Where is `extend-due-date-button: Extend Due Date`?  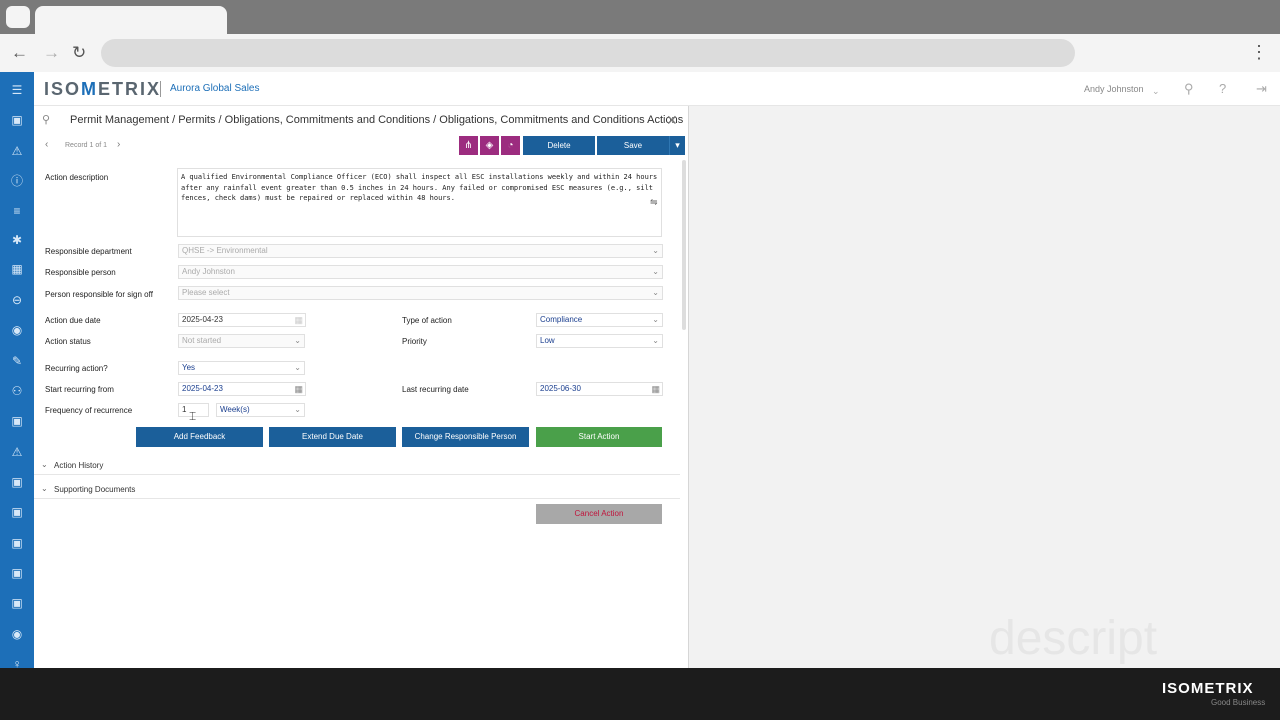
extend-due-date-button: Extend Due Date is located at coordinates (332, 437).